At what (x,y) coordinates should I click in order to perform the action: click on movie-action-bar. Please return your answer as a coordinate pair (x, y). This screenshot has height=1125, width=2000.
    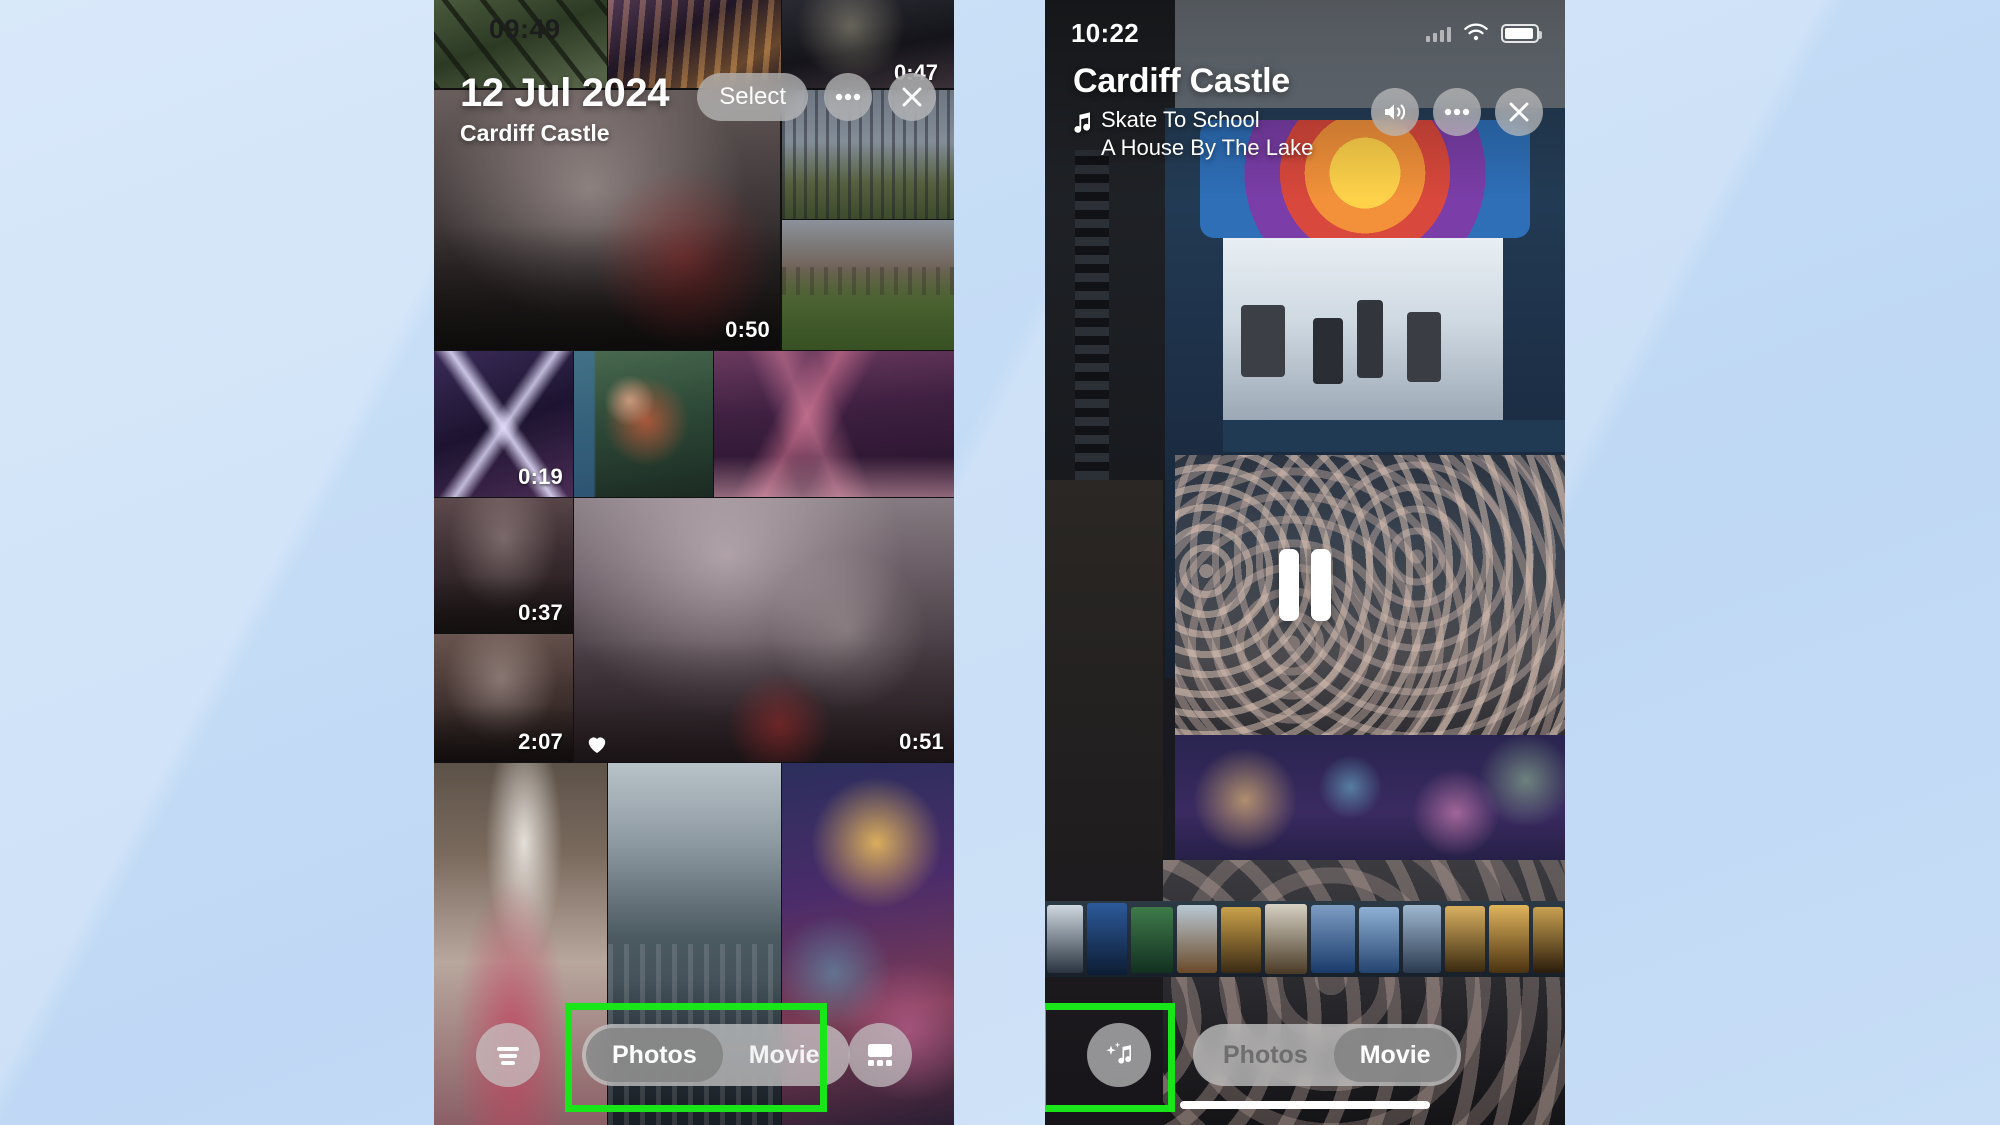
    Looking at the image, I should click on (1457, 112).